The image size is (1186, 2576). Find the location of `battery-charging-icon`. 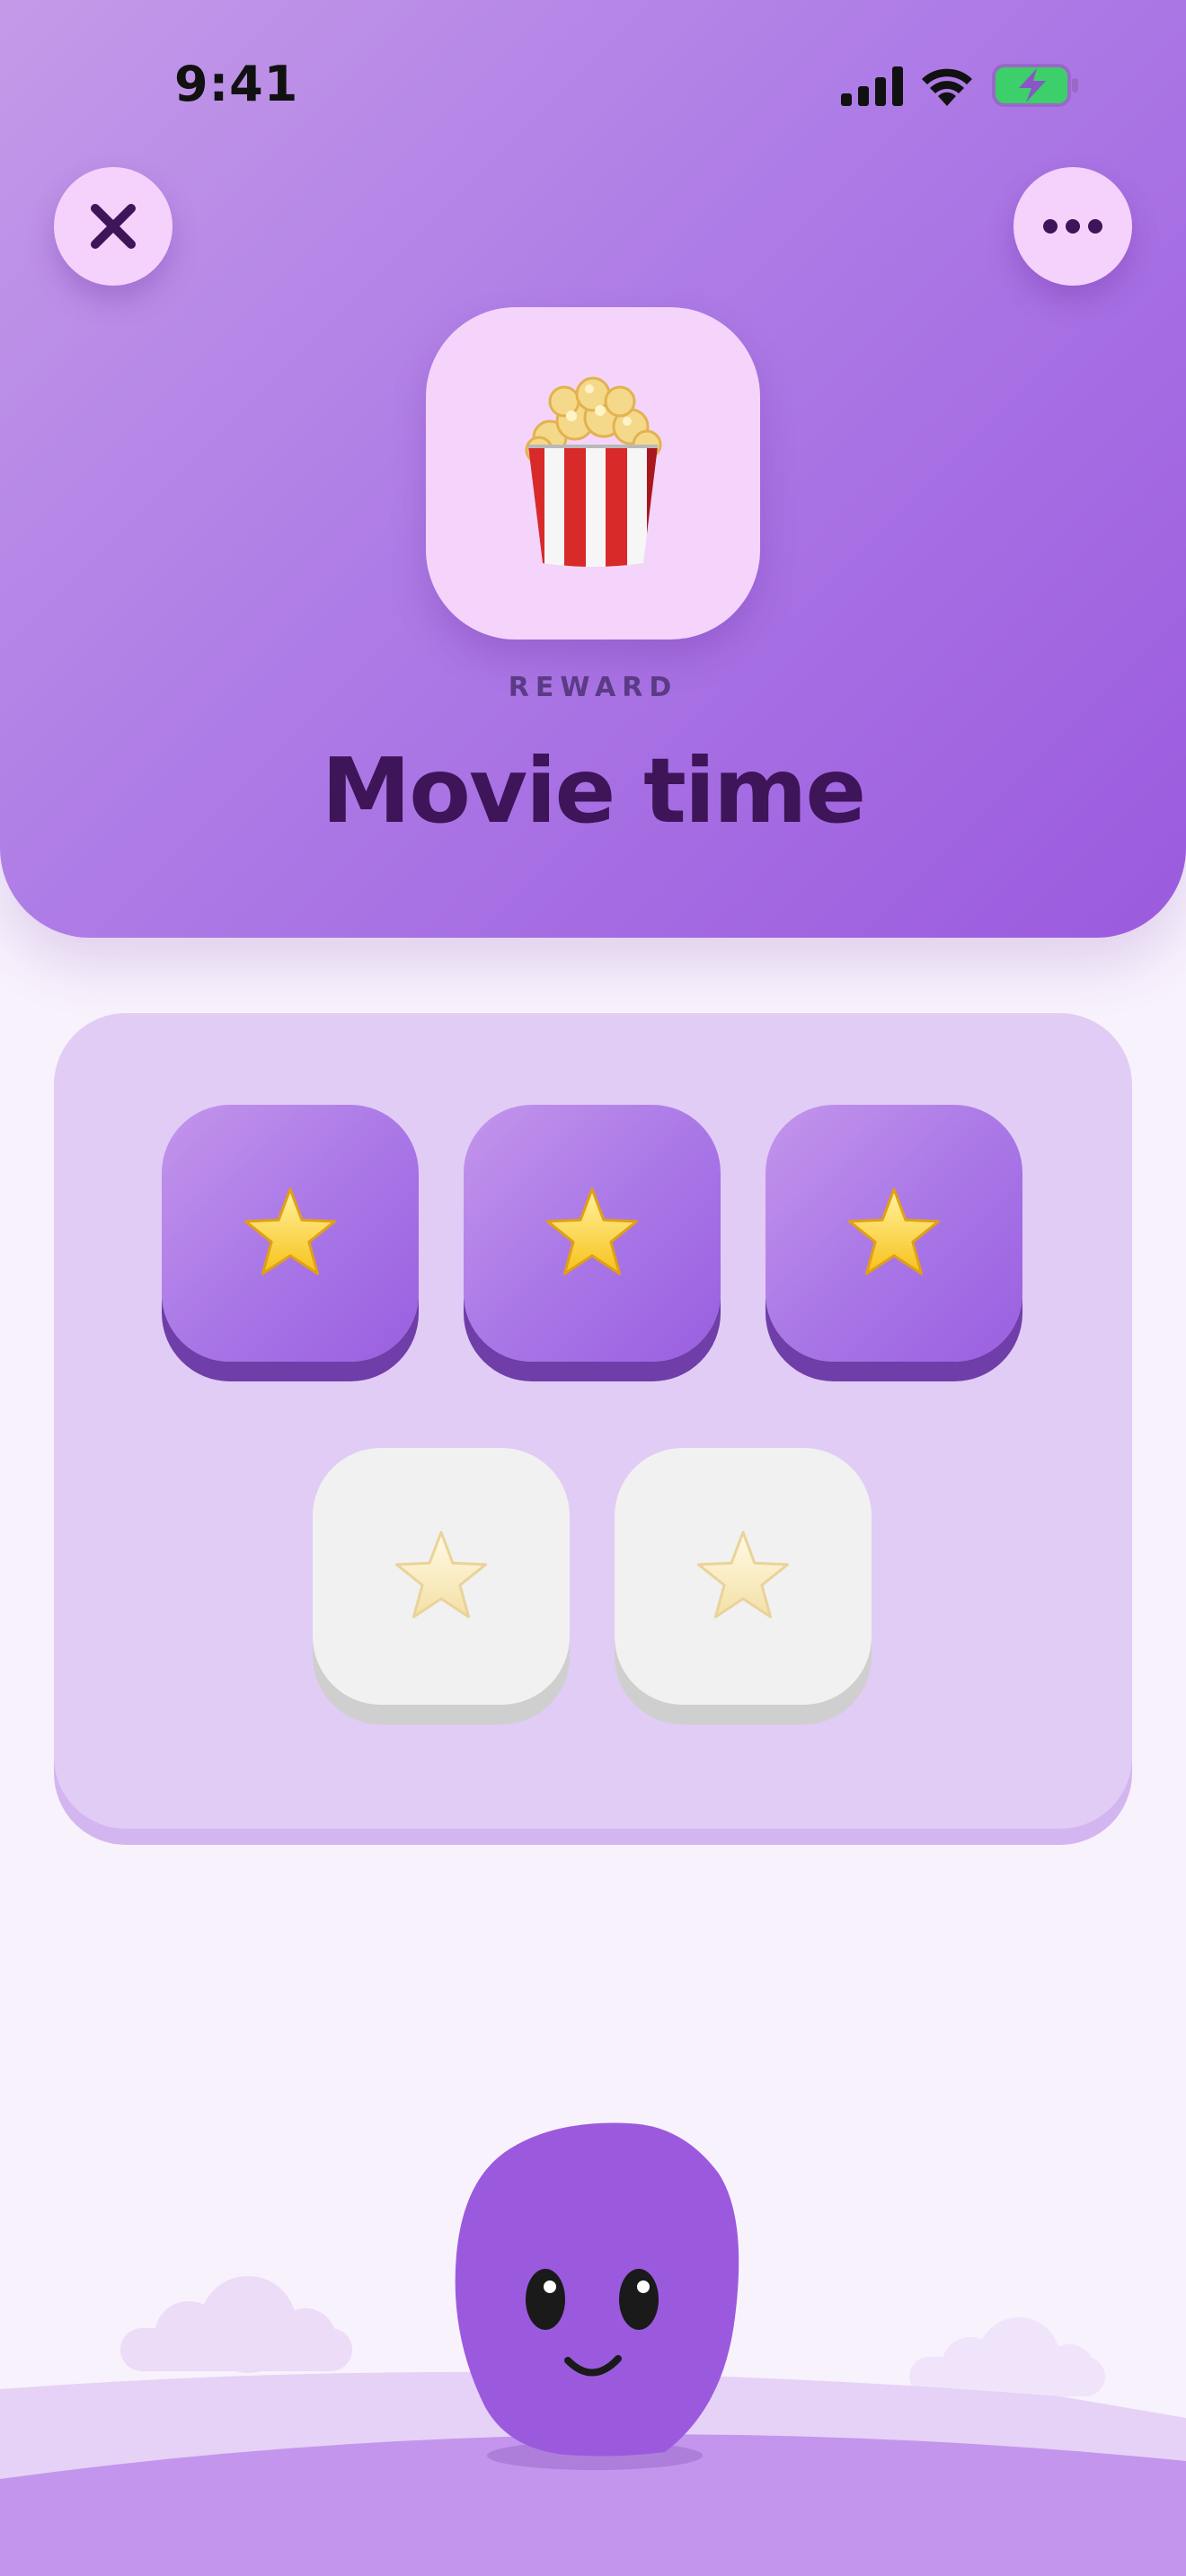

battery-charging-icon is located at coordinates (1035, 85).